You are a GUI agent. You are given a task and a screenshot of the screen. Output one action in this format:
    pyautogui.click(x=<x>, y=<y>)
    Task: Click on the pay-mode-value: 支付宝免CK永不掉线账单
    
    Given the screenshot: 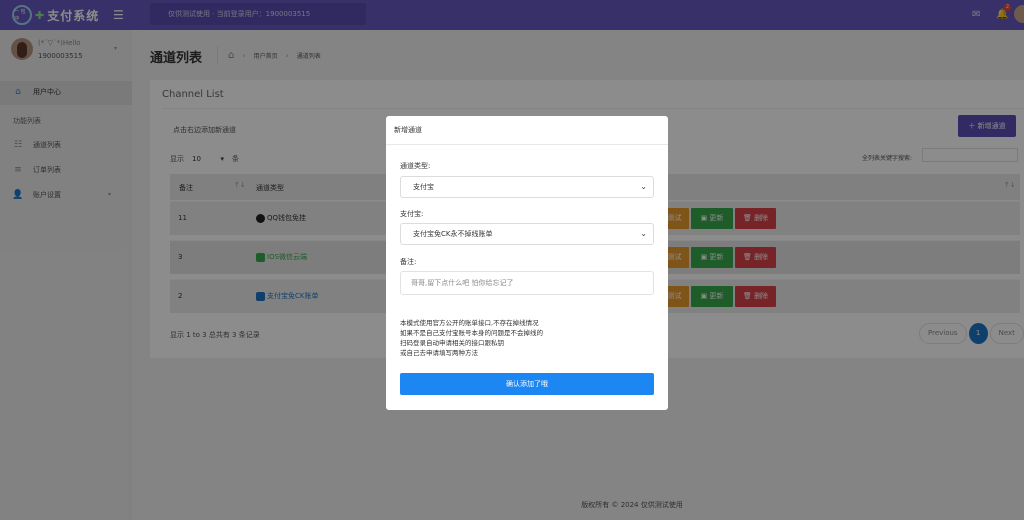 What is the action you would take?
    pyautogui.click(x=453, y=234)
    